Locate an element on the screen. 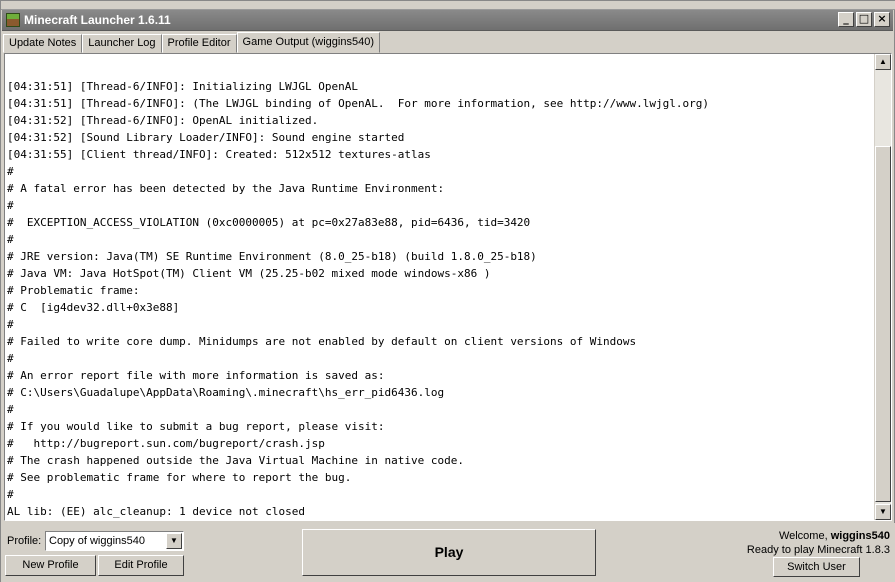 The image size is (895, 582). scrollbar-thumb is located at coordinates (883, 324).